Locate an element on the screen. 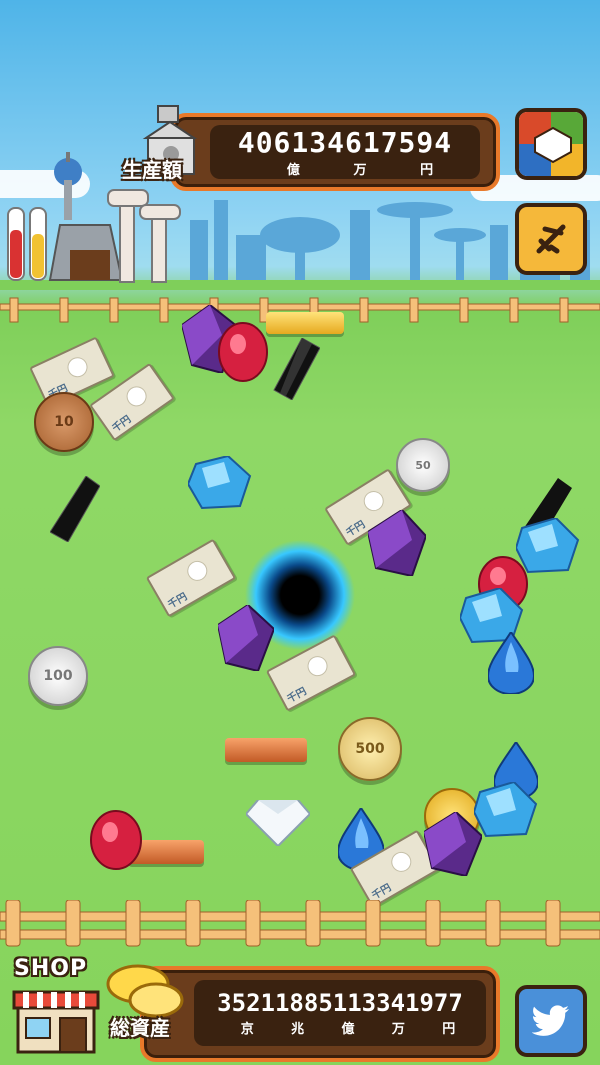 The width and height of the screenshot is (600, 1065). production-panel: 406134617594 億 万 円 is located at coordinates (335, 152).